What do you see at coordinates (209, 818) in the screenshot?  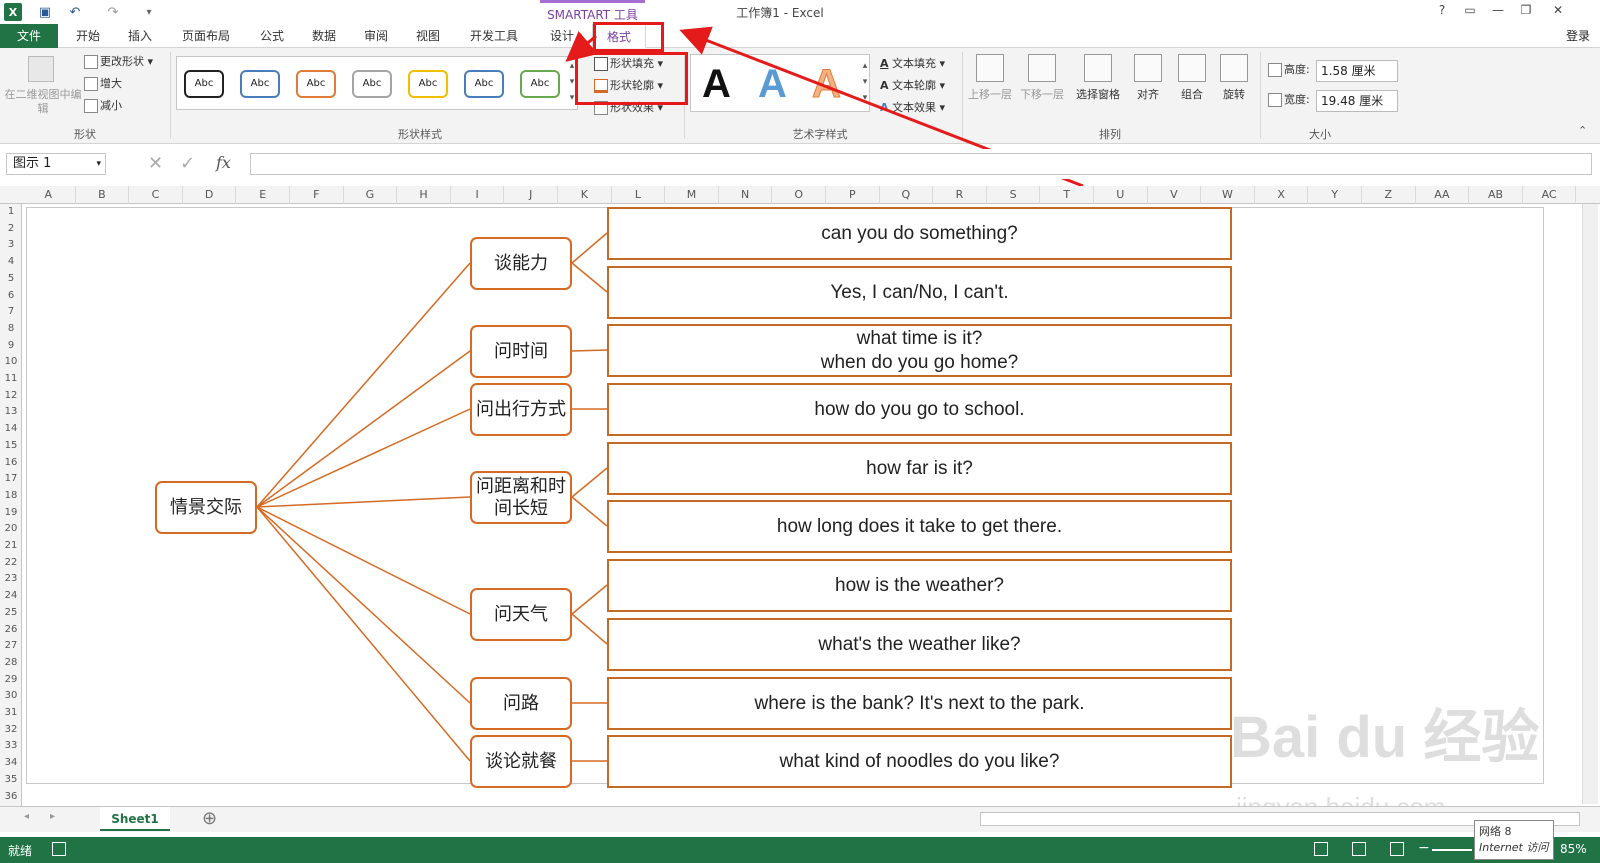 I see `add-sheet-icon: ⊕` at bounding box center [209, 818].